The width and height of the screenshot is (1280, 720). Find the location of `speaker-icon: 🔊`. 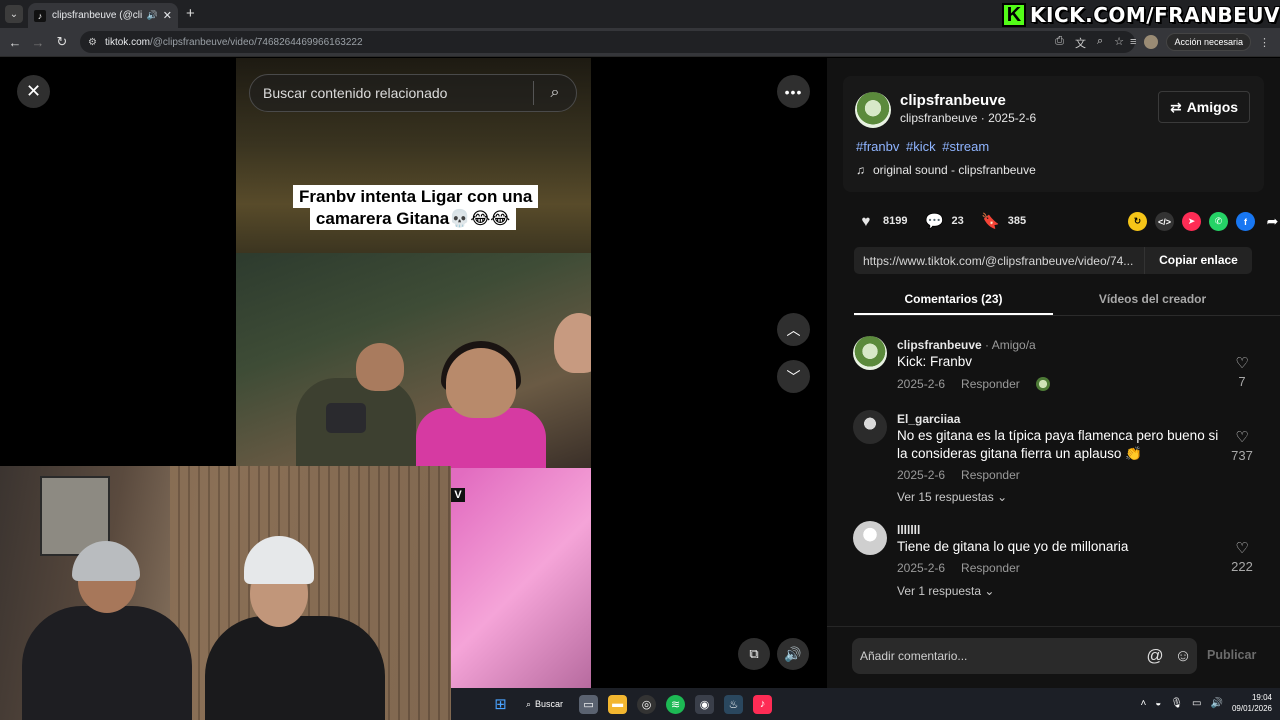

speaker-icon: 🔊 is located at coordinates (152, 15).